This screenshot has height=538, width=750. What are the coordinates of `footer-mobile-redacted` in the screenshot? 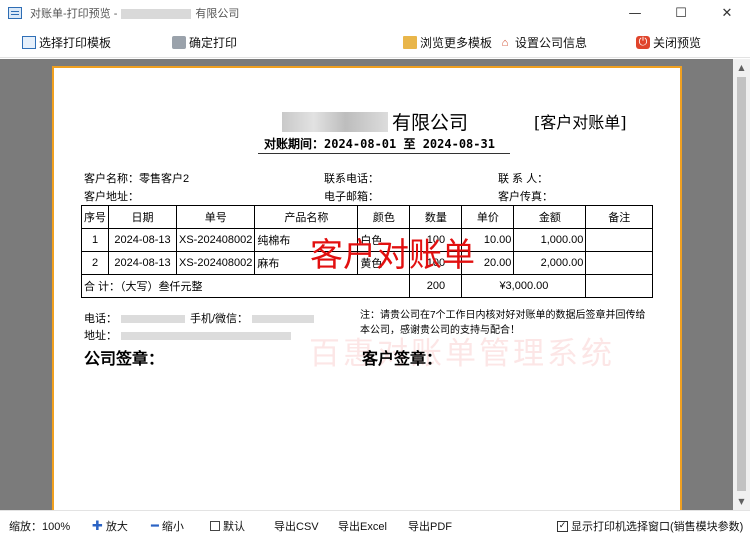 It's located at (283, 319).